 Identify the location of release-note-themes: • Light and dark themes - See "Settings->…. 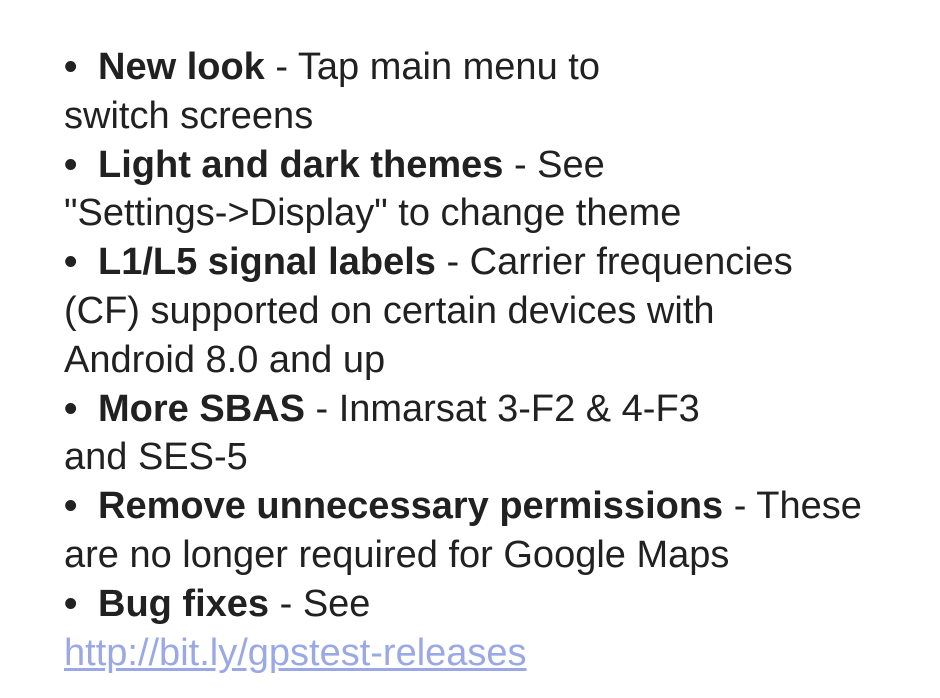
(494, 190).